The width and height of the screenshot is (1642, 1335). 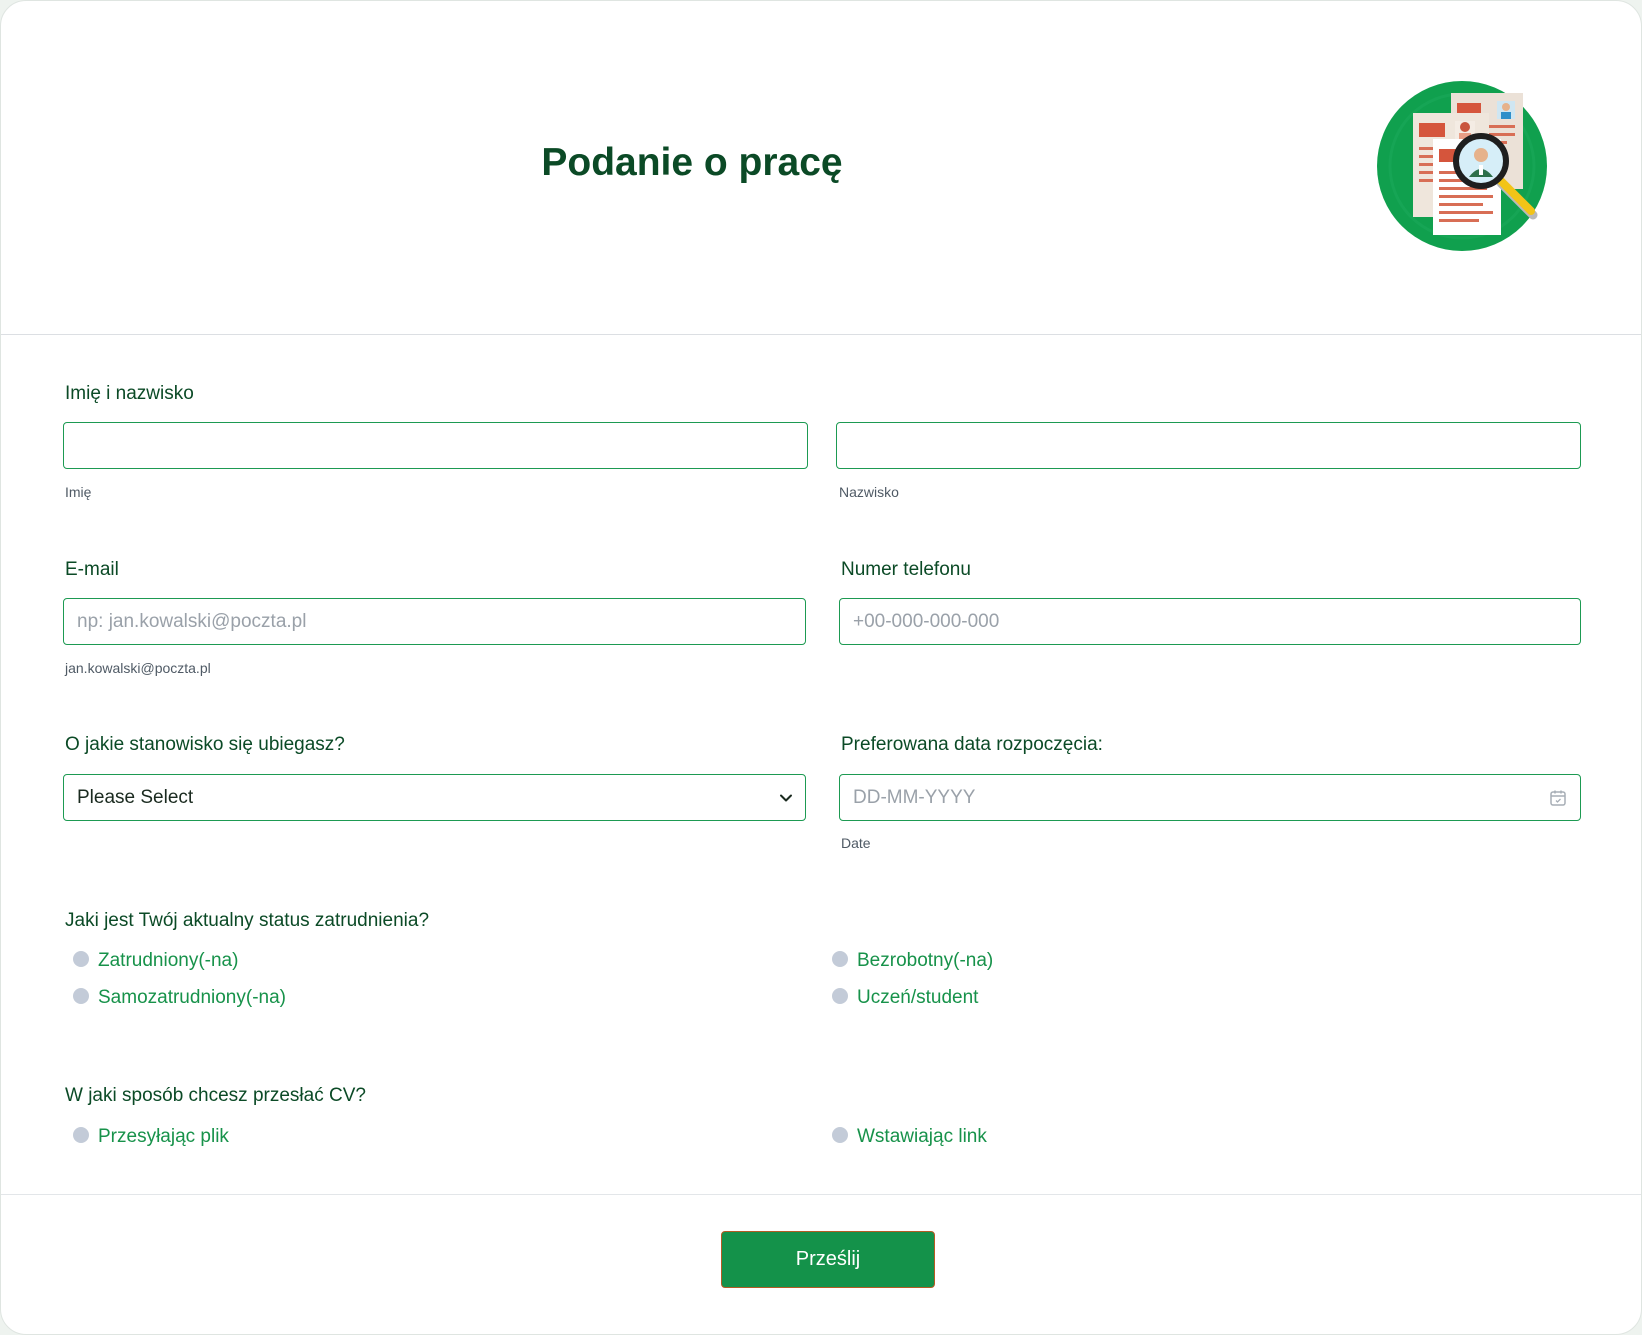 What do you see at coordinates (926, 621) in the screenshot?
I see `phone-placeholder: +00-000-000-000` at bounding box center [926, 621].